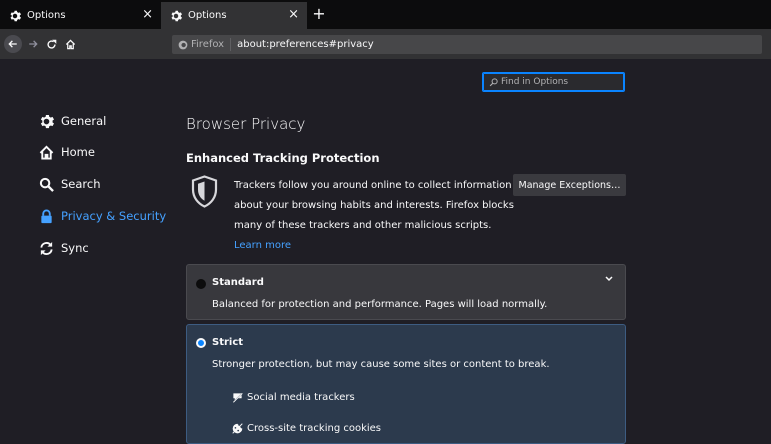 Image resolution: width=771 pixels, height=444 pixels. I want to click on sidebar-item-label: Search, so click(81, 184).